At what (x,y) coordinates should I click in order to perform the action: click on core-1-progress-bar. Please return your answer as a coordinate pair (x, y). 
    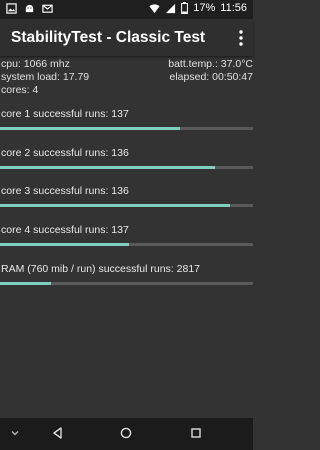
    Looking at the image, I should click on (126, 128).